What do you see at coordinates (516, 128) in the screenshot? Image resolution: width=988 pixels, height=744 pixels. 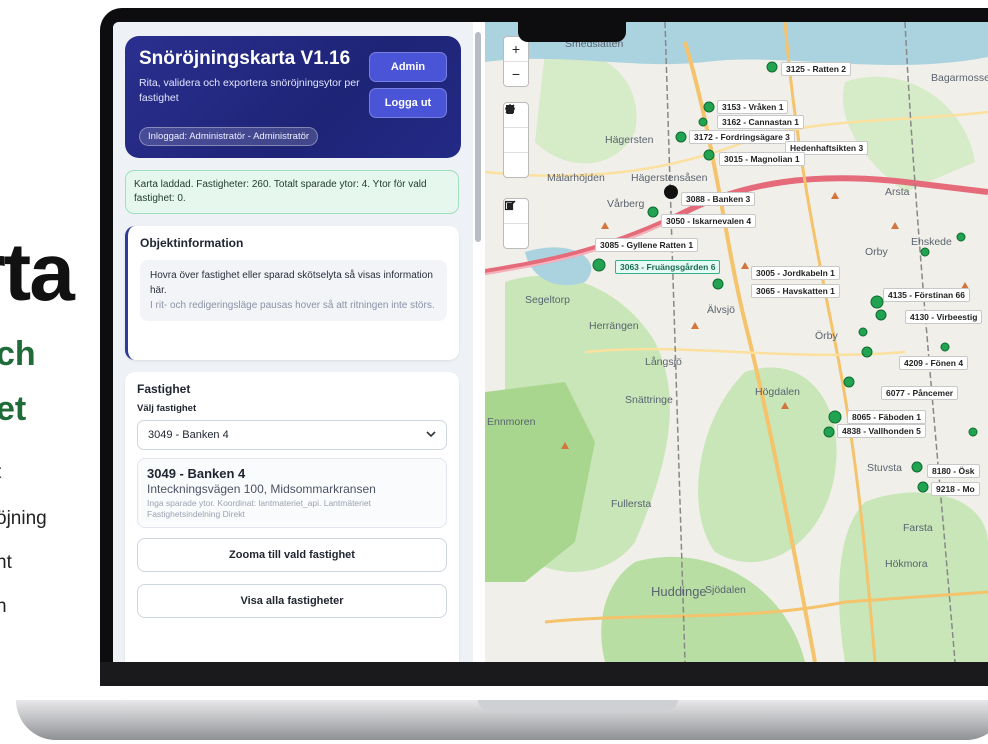 I see `draw-polygon-icon` at bounding box center [516, 128].